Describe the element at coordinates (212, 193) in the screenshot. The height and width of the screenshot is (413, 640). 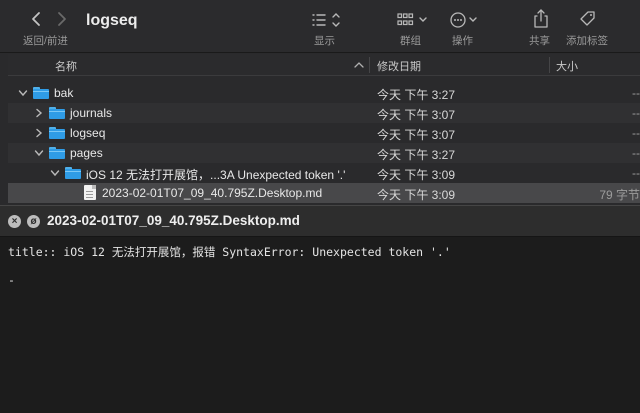
I see `file-name: 2023-02-01T07_09_40.795Z.Desktop.md` at that location.